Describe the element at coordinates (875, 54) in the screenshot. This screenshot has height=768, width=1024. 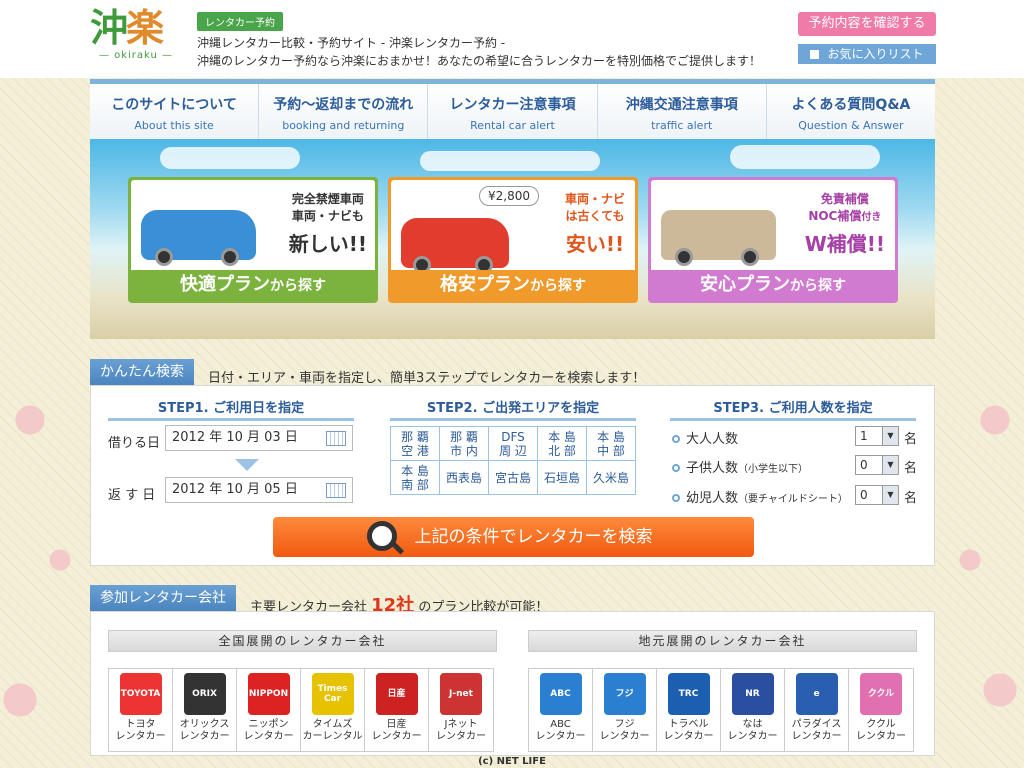
I see `favorites-label: お気に入りリスト` at that location.